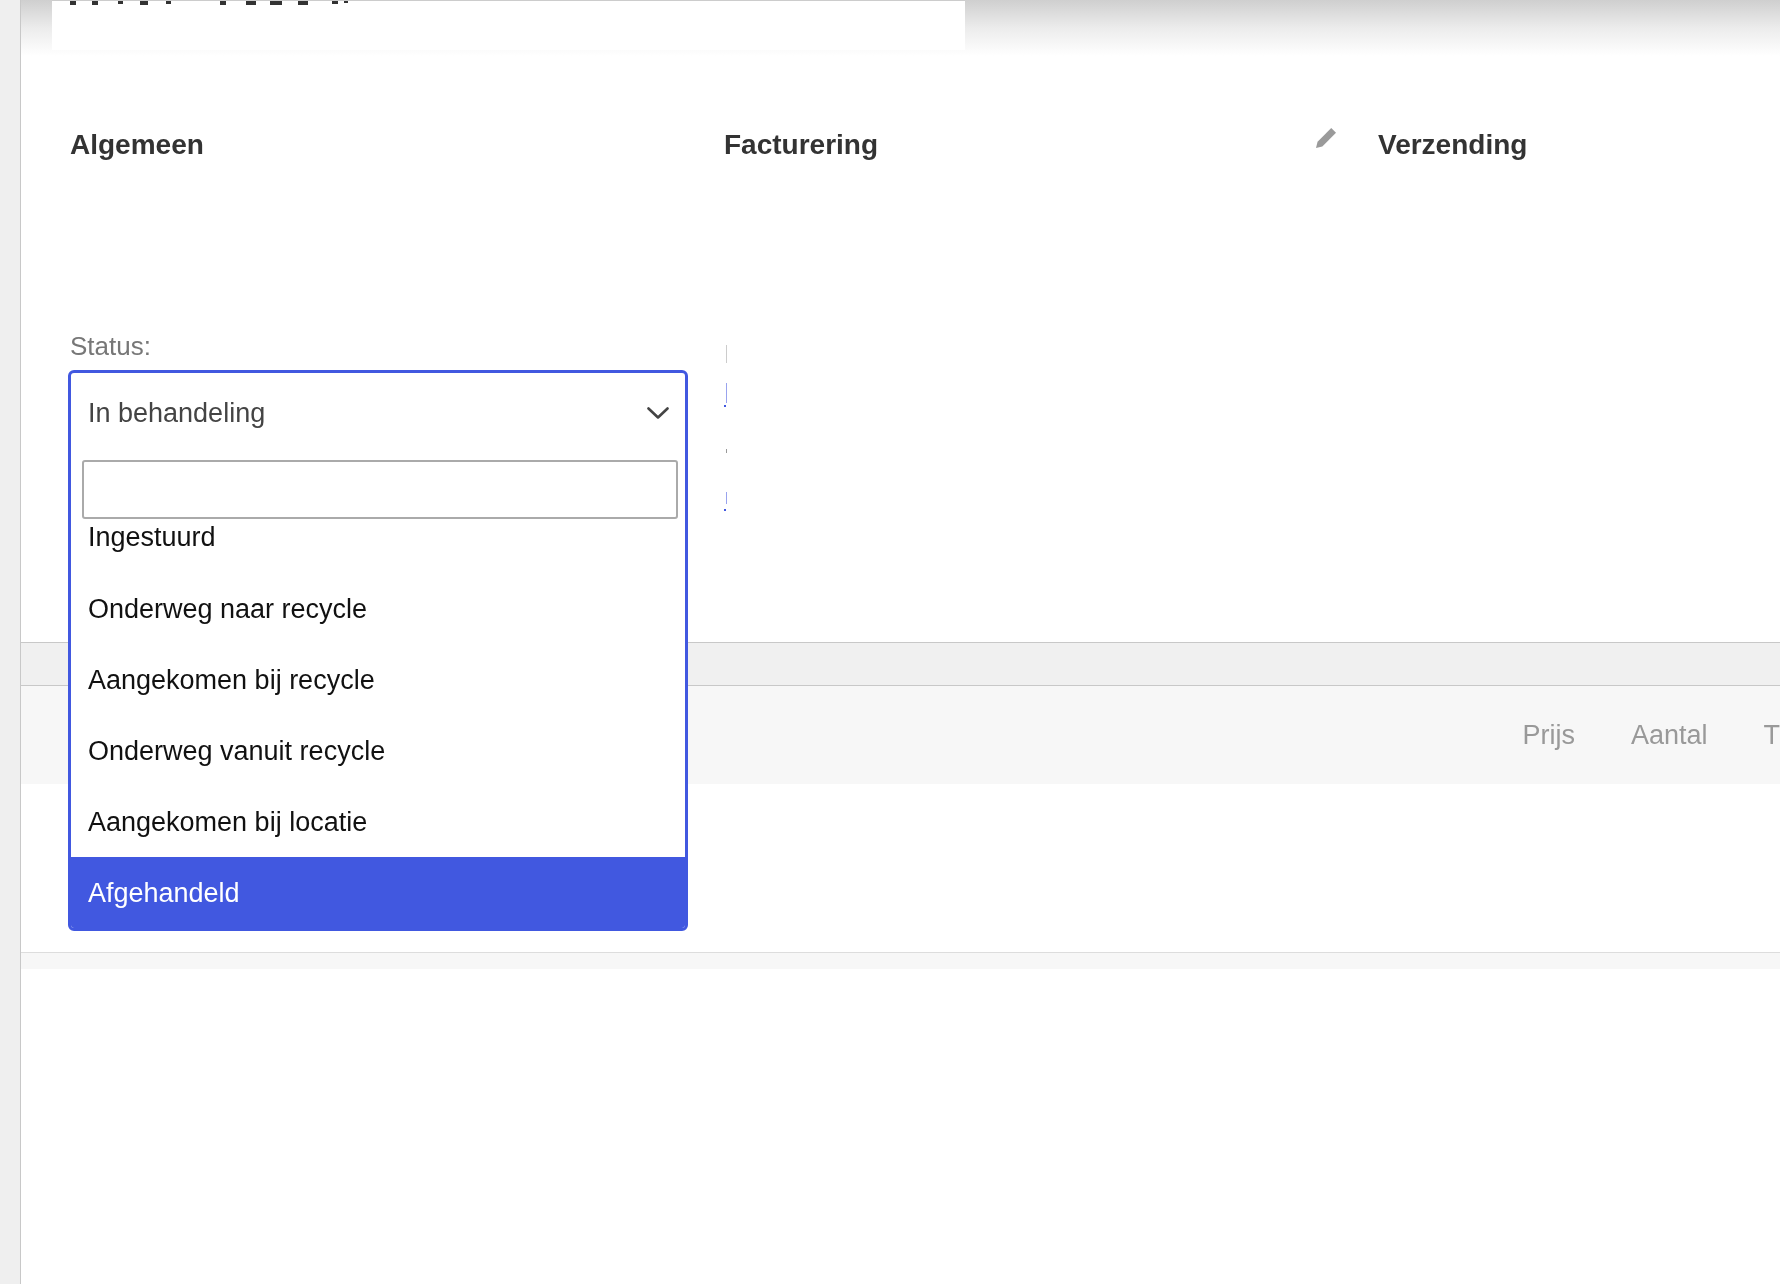 Image resolution: width=1780 pixels, height=1284 pixels. Describe the element at coordinates (801, 145) in the screenshot. I see `section-heading: Facturering` at that location.